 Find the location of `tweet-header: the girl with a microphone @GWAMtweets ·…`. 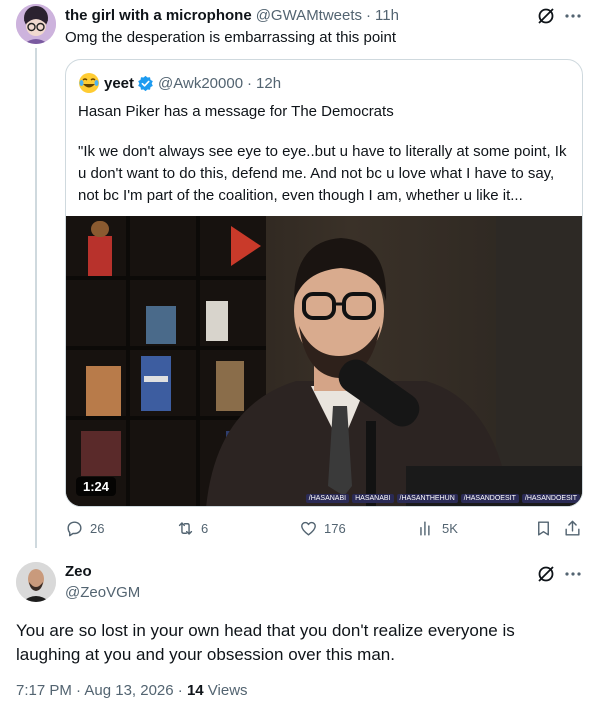

tweet-header: the girl with a microphone @GWAMtweets ·… is located at coordinates (232, 15).